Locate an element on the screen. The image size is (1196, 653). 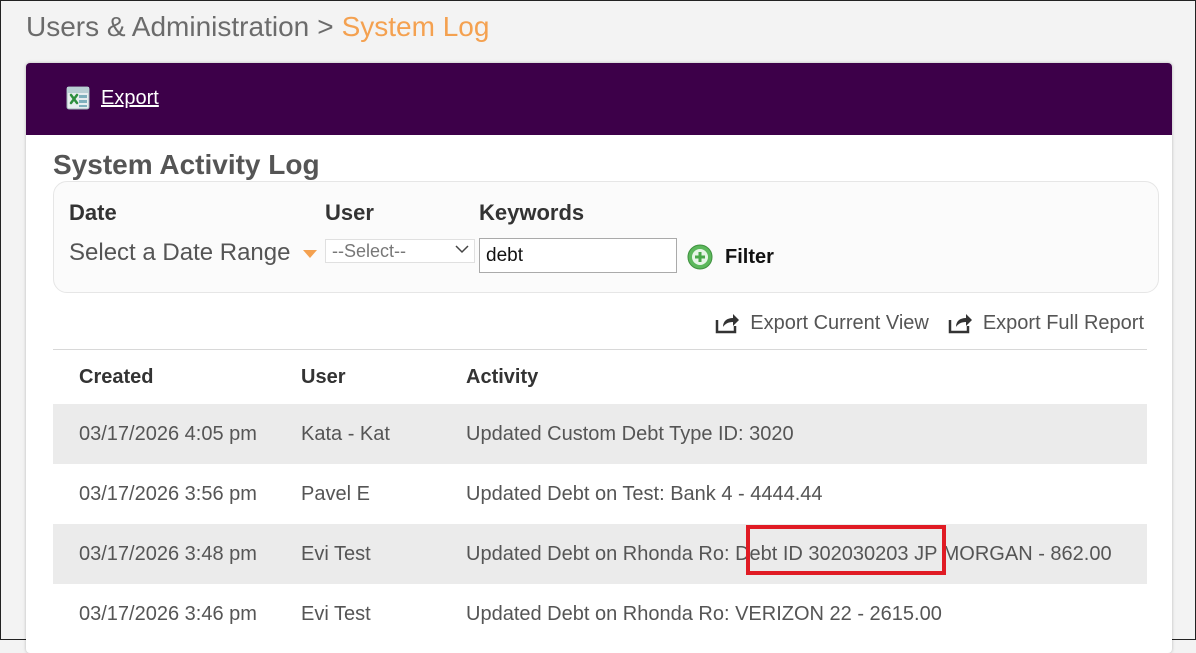
export-actions: Export Current View Export Full Report is located at coordinates (920, 323).